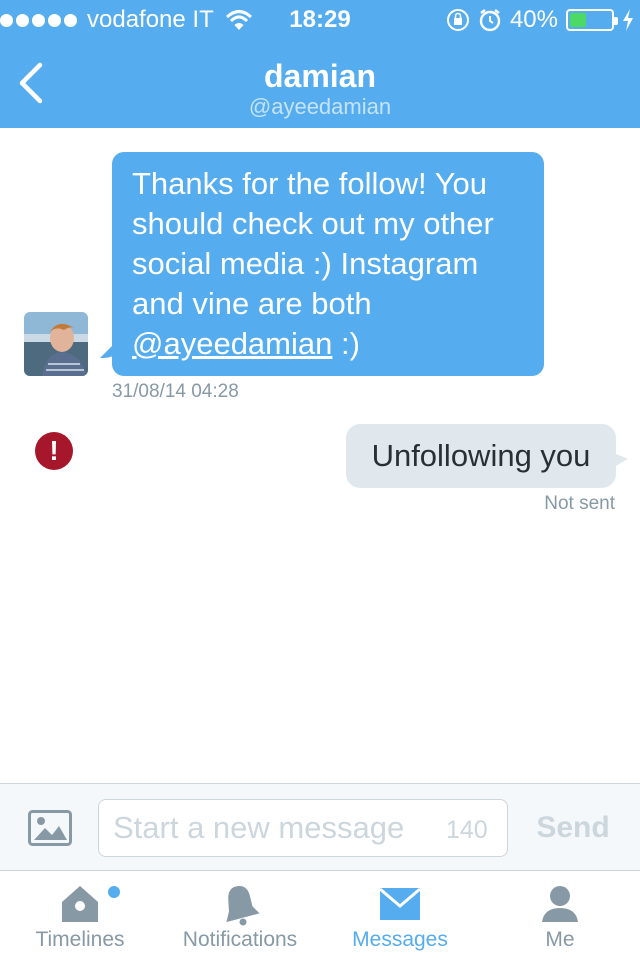 Image resolution: width=640 pixels, height=960 pixels. I want to click on tab-notifications: Notifications, so click(240, 916).